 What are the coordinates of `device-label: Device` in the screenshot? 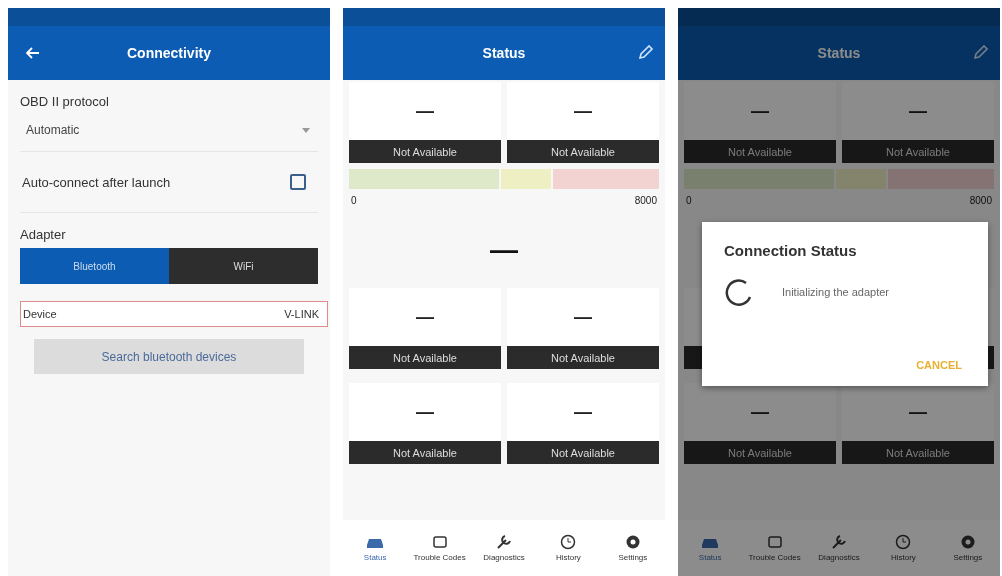 It's located at (40, 314).